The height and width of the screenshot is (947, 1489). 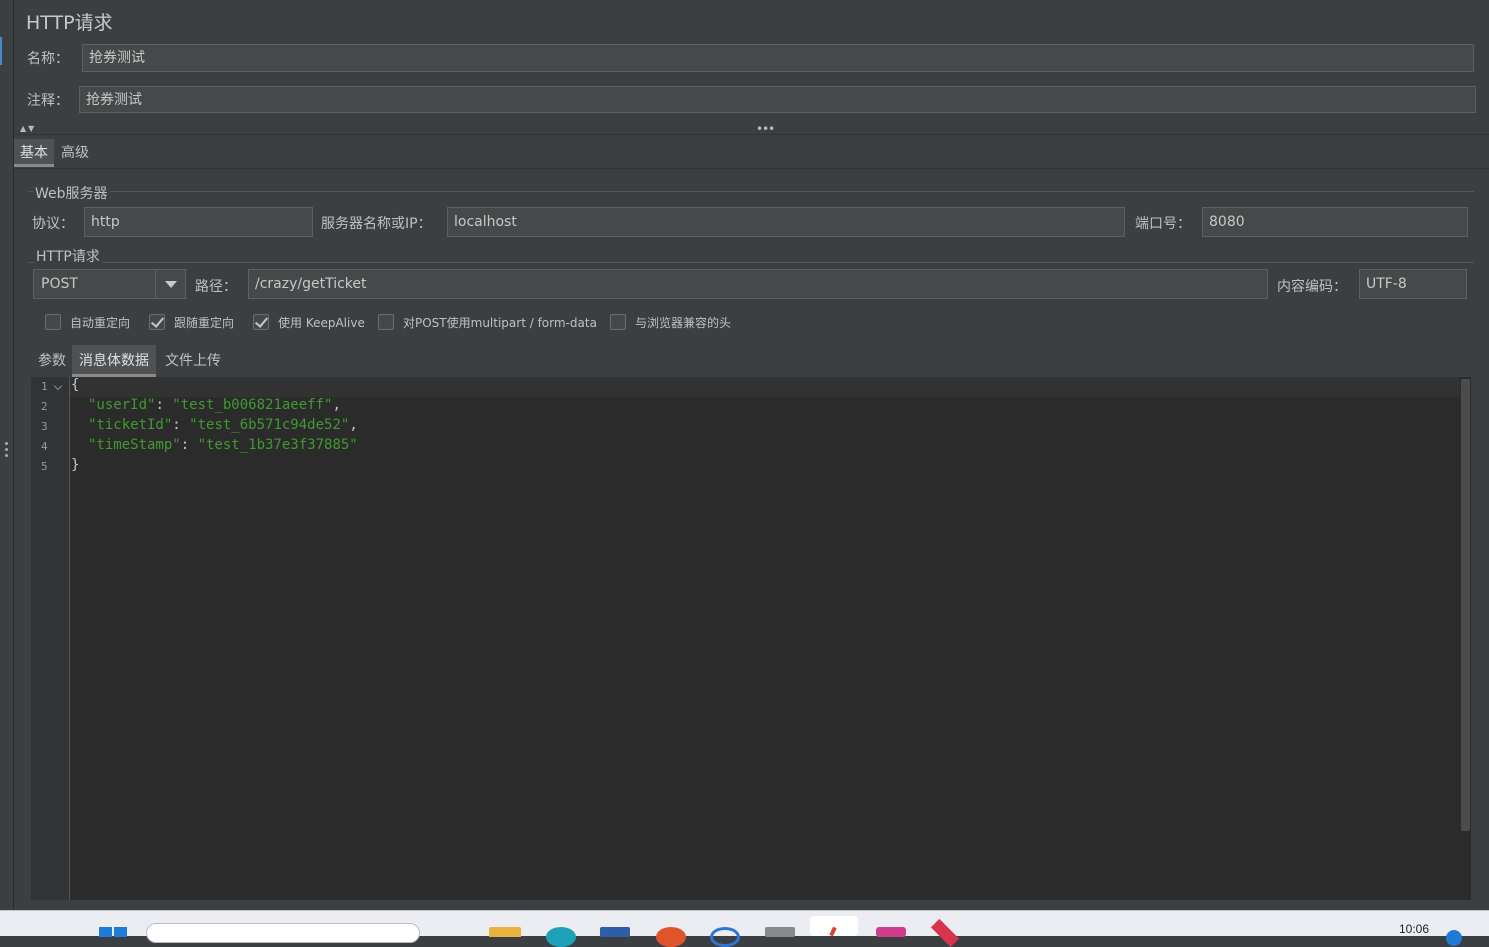 I want to click on collapse-arrows-icon: ▲▼, so click(x=28, y=128).